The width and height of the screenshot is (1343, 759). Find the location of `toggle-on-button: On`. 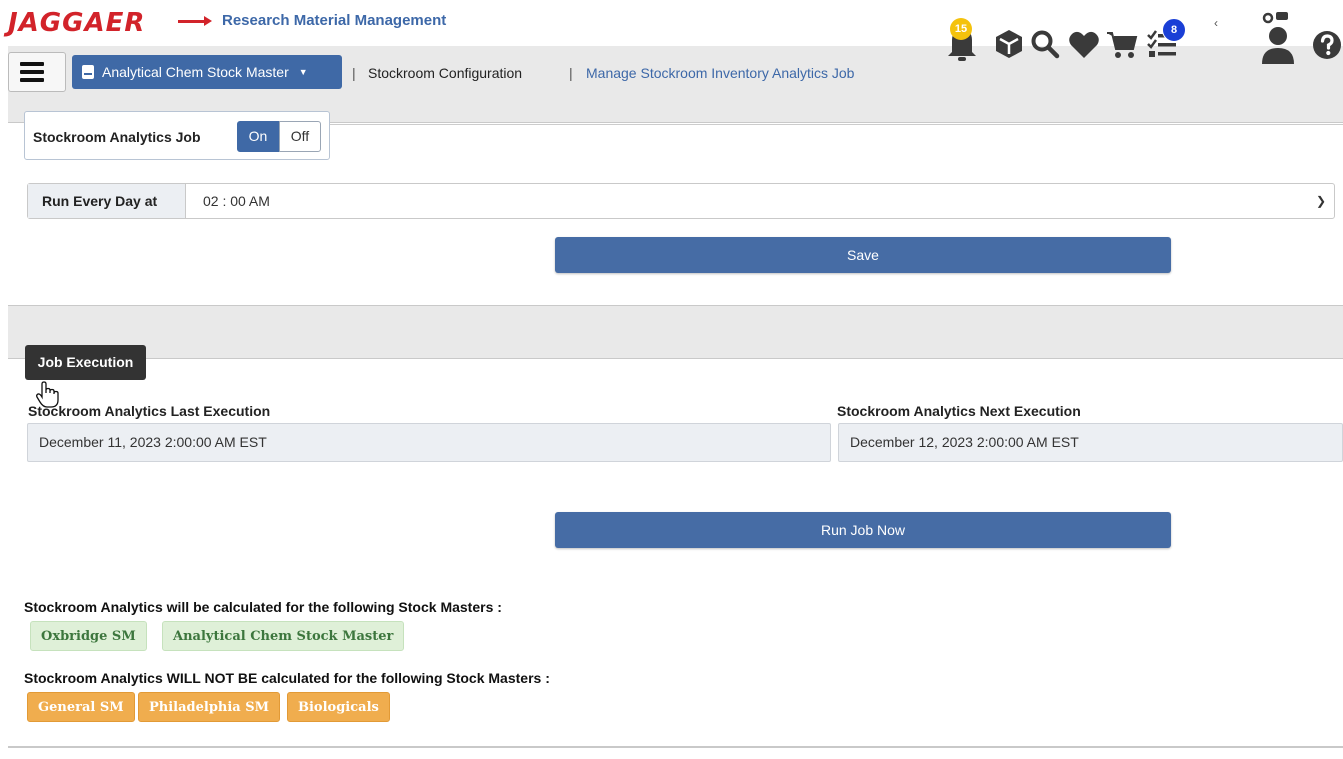

toggle-on-button: On is located at coordinates (258, 136).